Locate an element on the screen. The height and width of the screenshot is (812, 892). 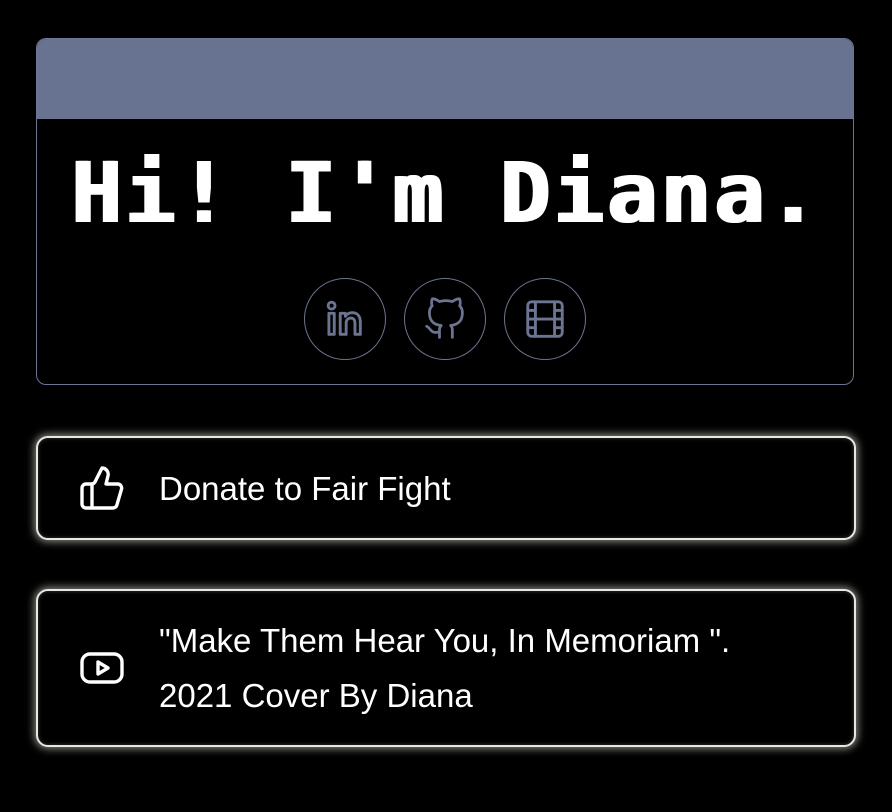
github-icon is located at coordinates (445, 319).